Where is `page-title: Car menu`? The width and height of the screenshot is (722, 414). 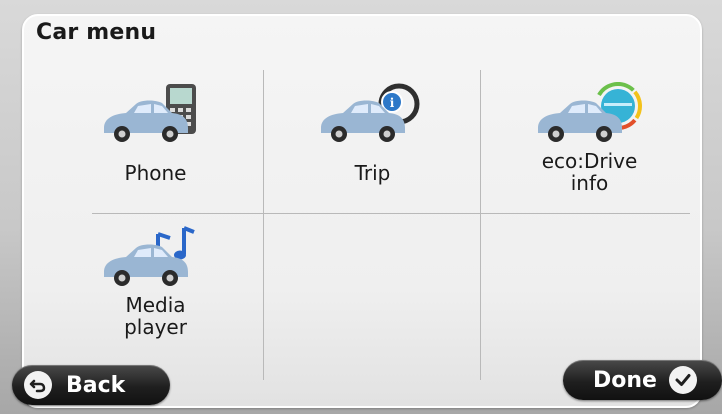 page-title: Car menu is located at coordinates (96, 32).